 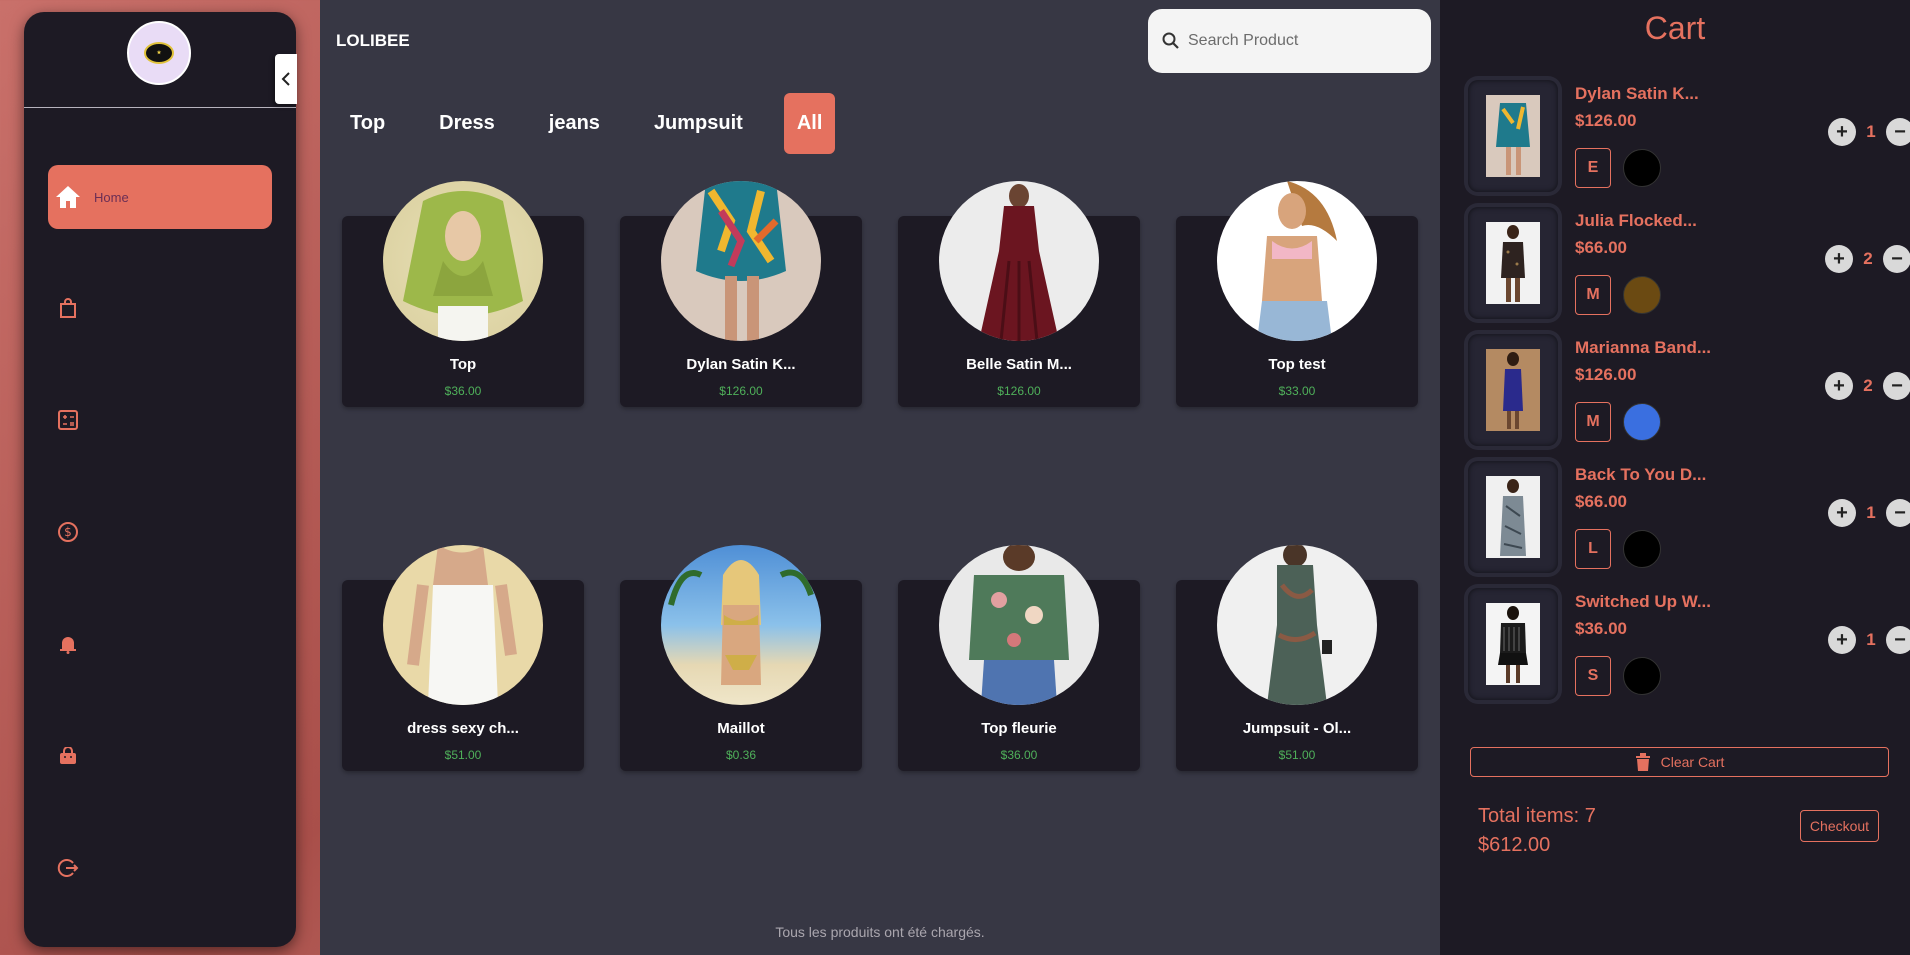 I want to click on sidebar-item-logout, so click(x=160, y=868).